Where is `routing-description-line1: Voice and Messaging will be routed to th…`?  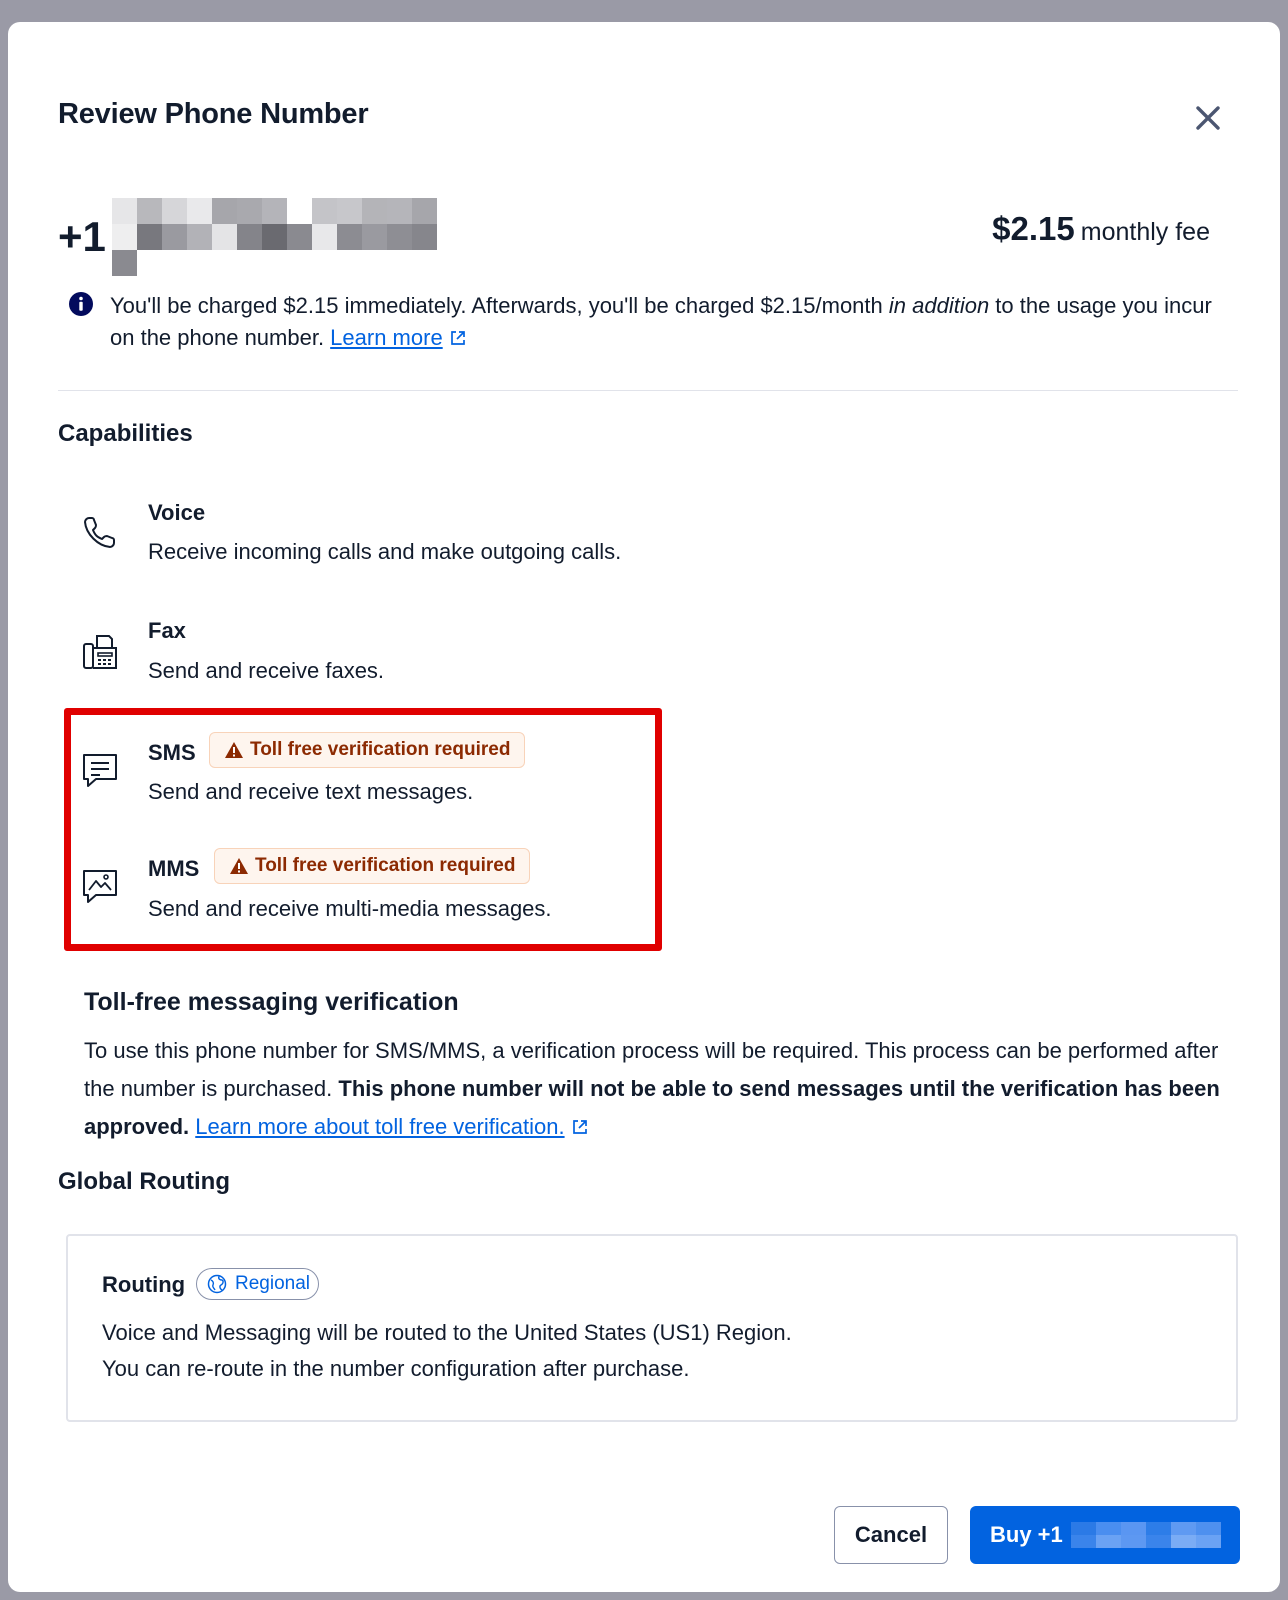 routing-description-line1: Voice and Messaging will be routed to th… is located at coordinates (447, 1332).